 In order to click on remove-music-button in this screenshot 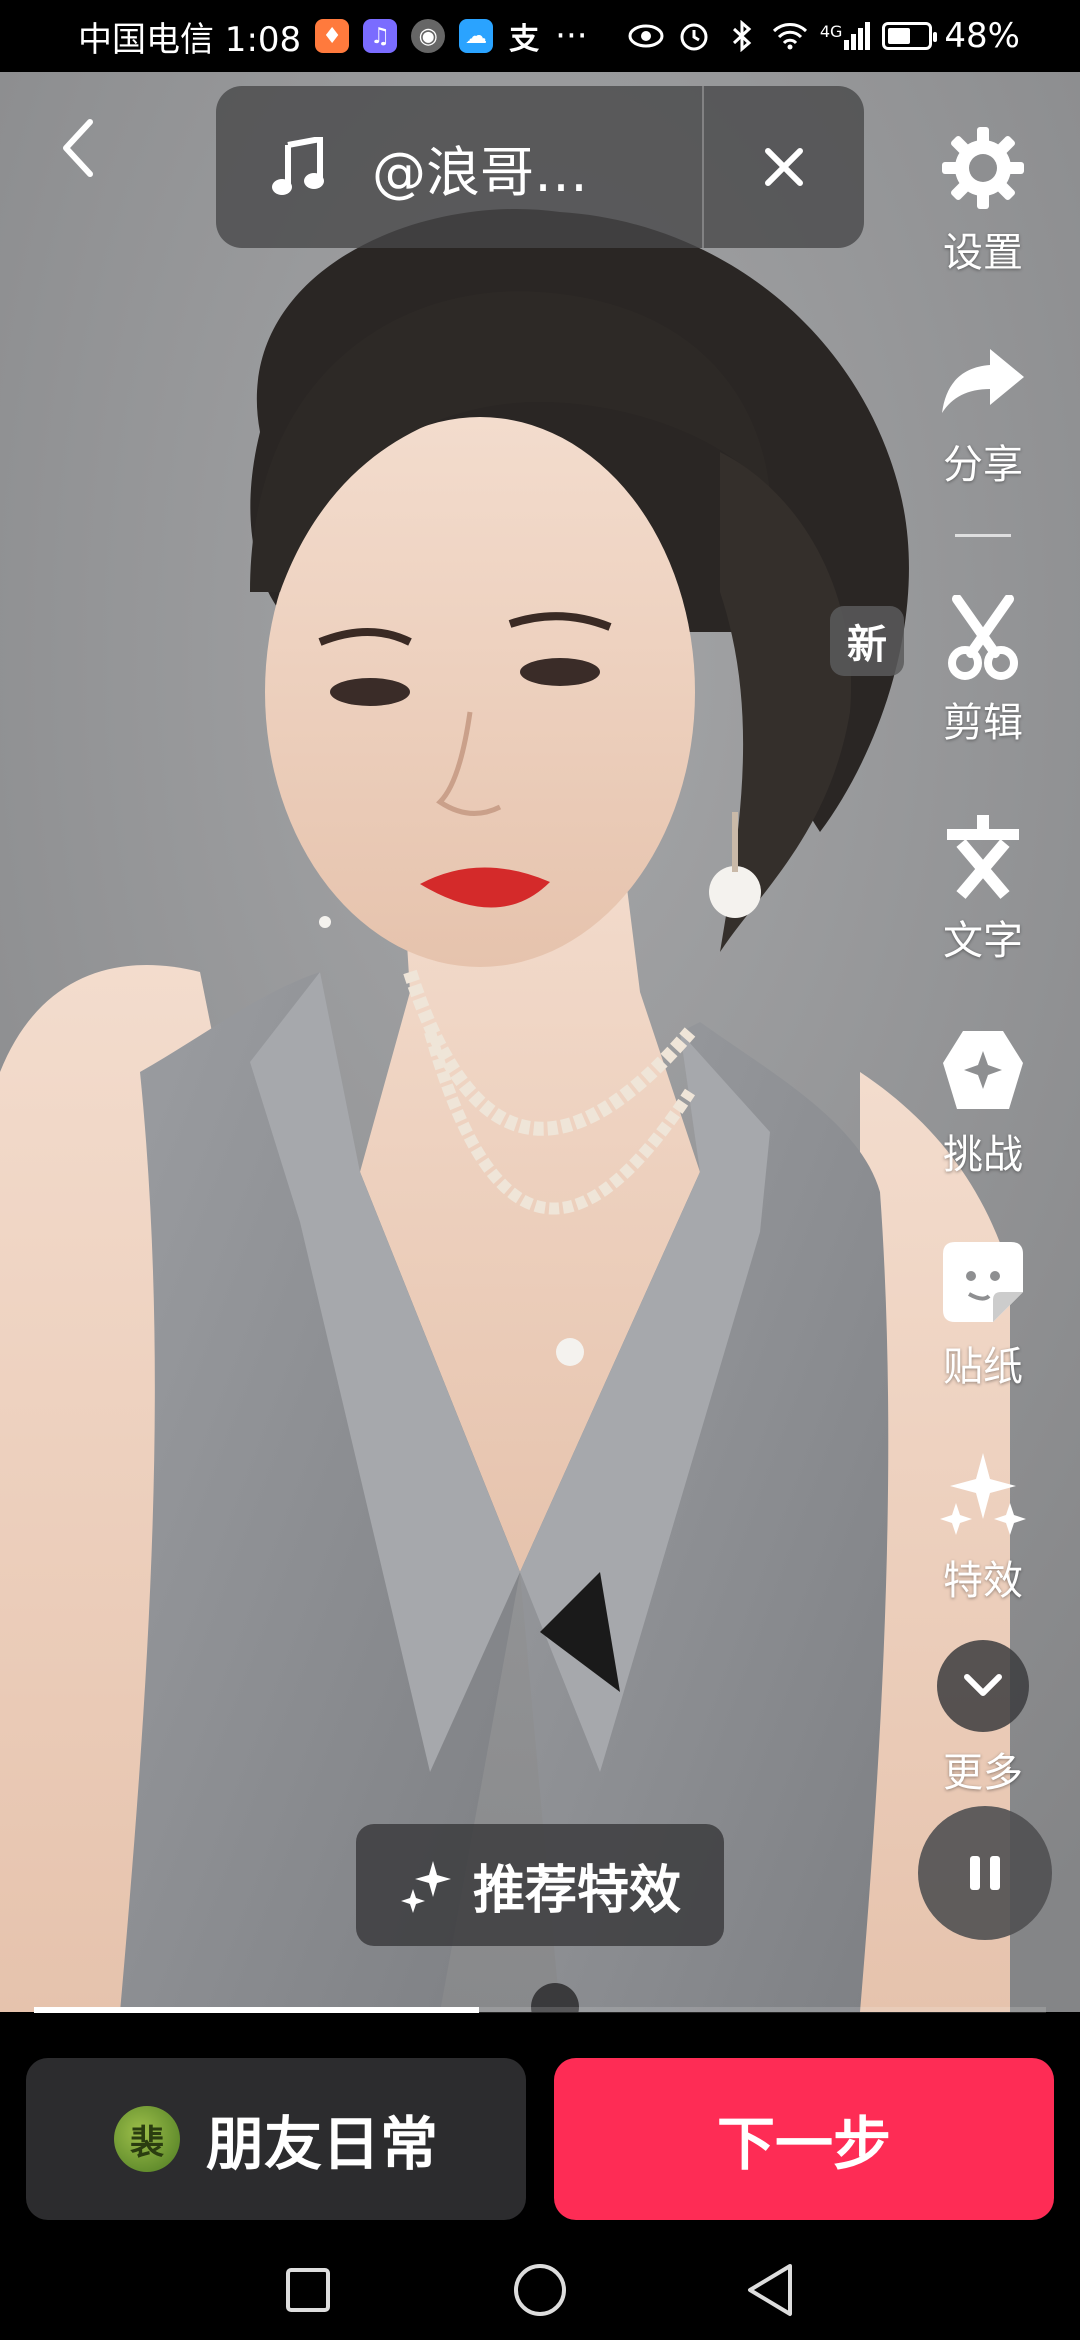, I will do `click(784, 167)`.